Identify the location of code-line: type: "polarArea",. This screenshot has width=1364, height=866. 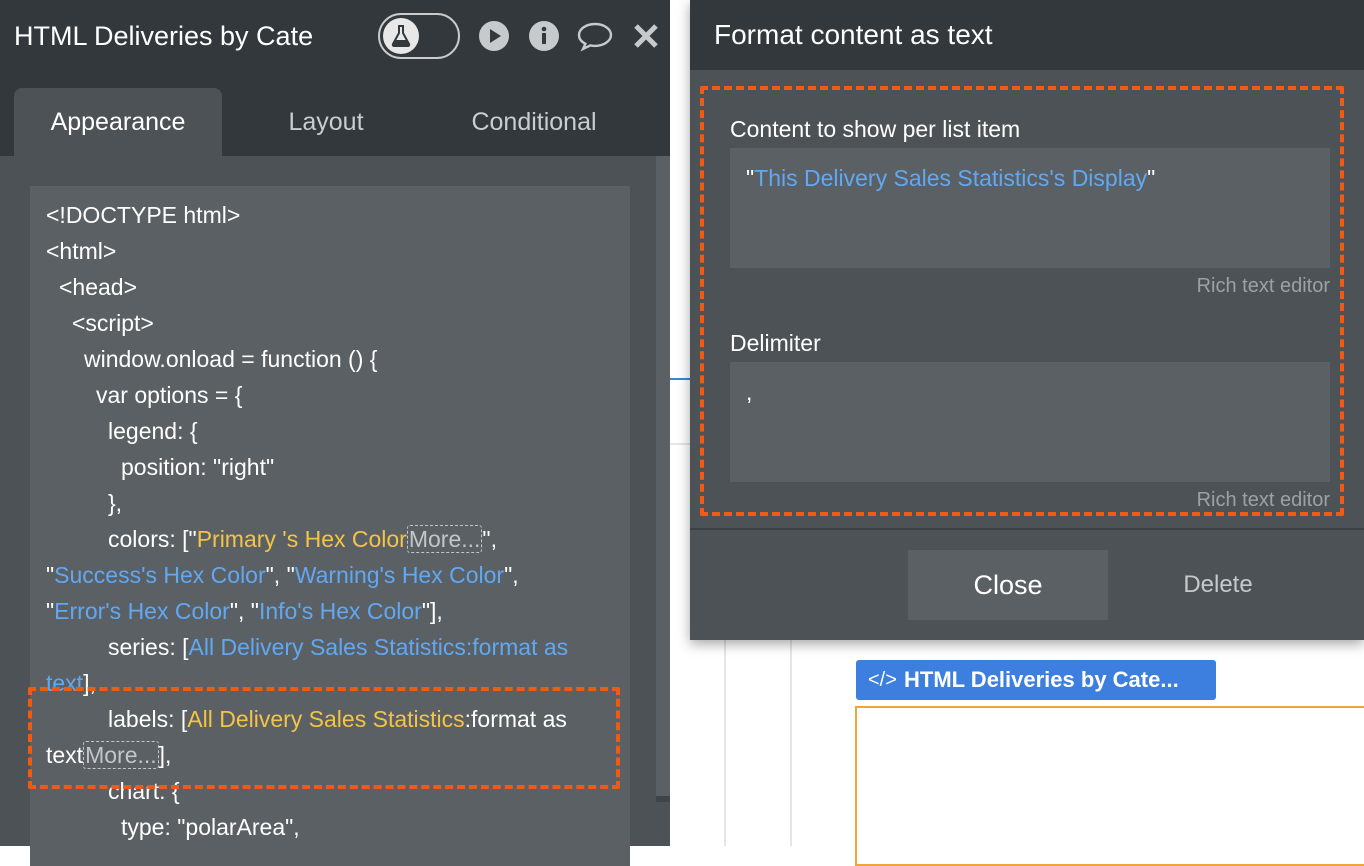
(210, 827).